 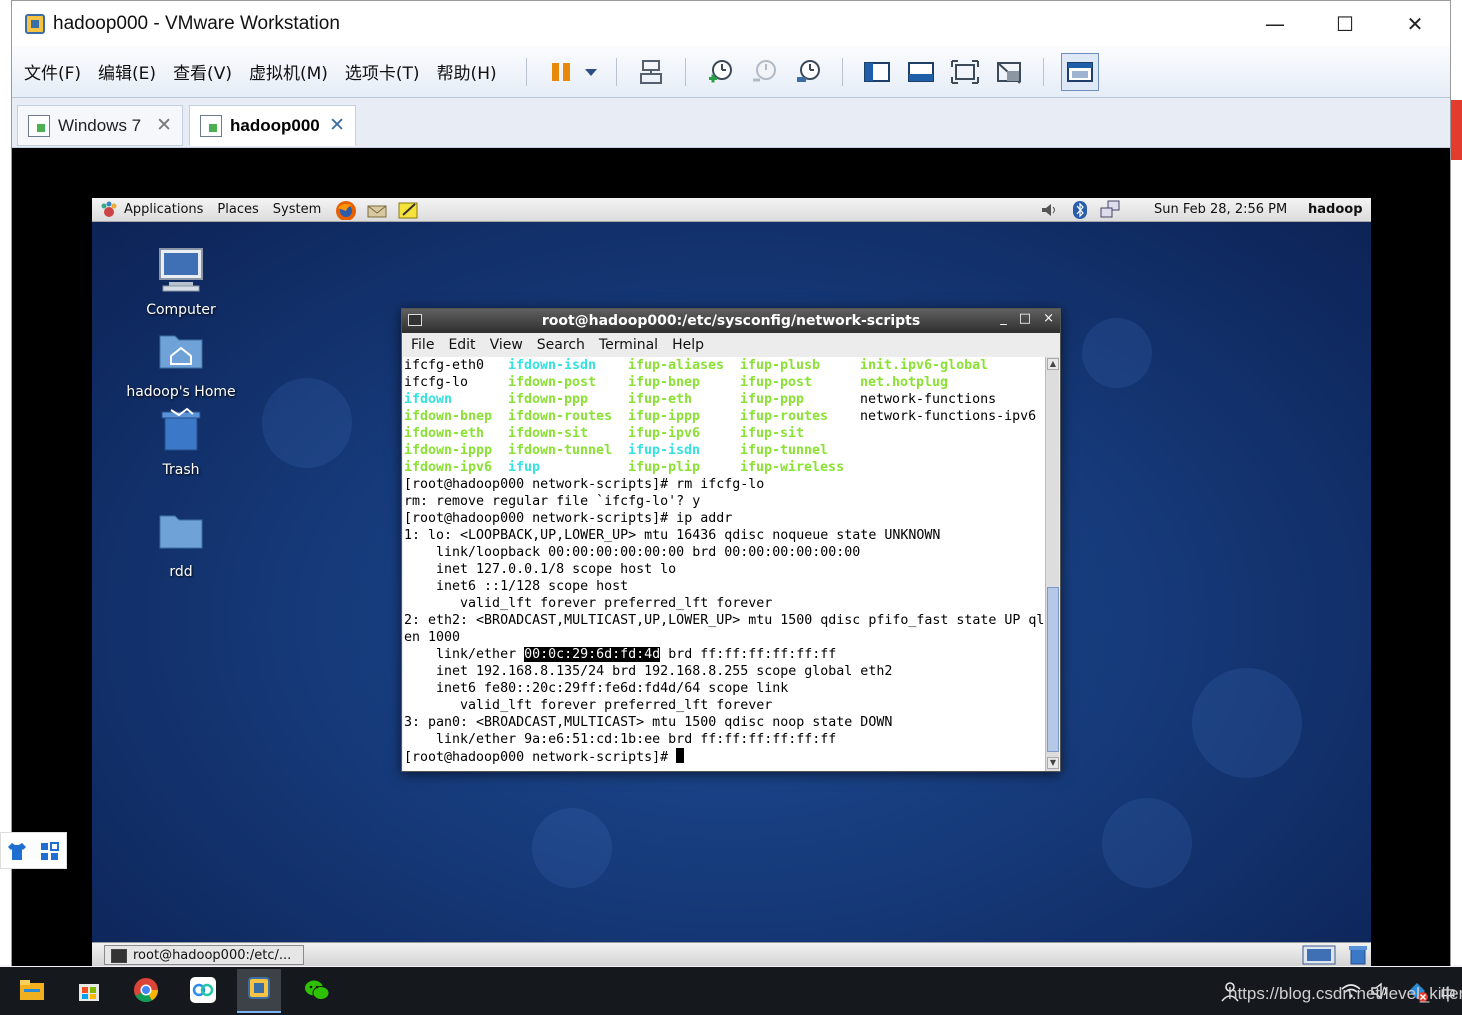 What do you see at coordinates (196, 23) in the screenshot?
I see `window-title: hadoop000 - VMware Workstation` at bounding box center [196, 23].